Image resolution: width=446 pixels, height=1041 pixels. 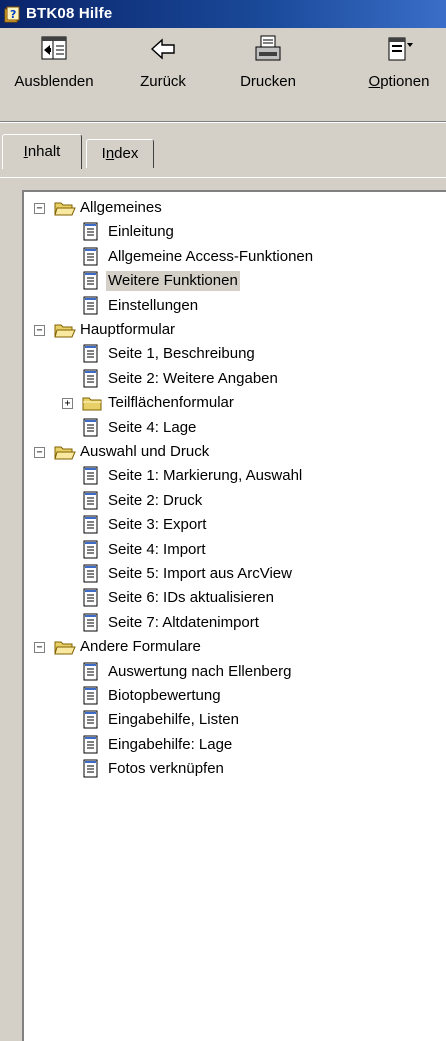 What do you see at coordinates (181, 354) in the screenshot?
I see `tree-item-label: Seite 1, Beschreibung` at bounding box center [181, 354].